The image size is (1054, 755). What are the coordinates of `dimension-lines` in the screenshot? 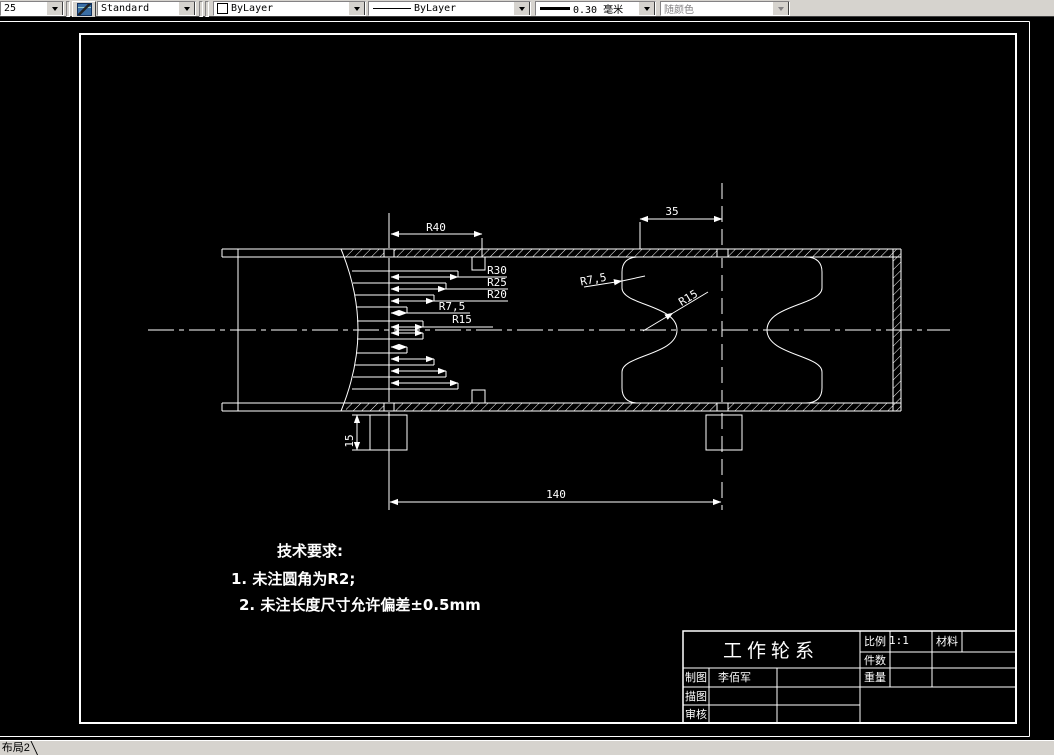 It's located at (537, 360).